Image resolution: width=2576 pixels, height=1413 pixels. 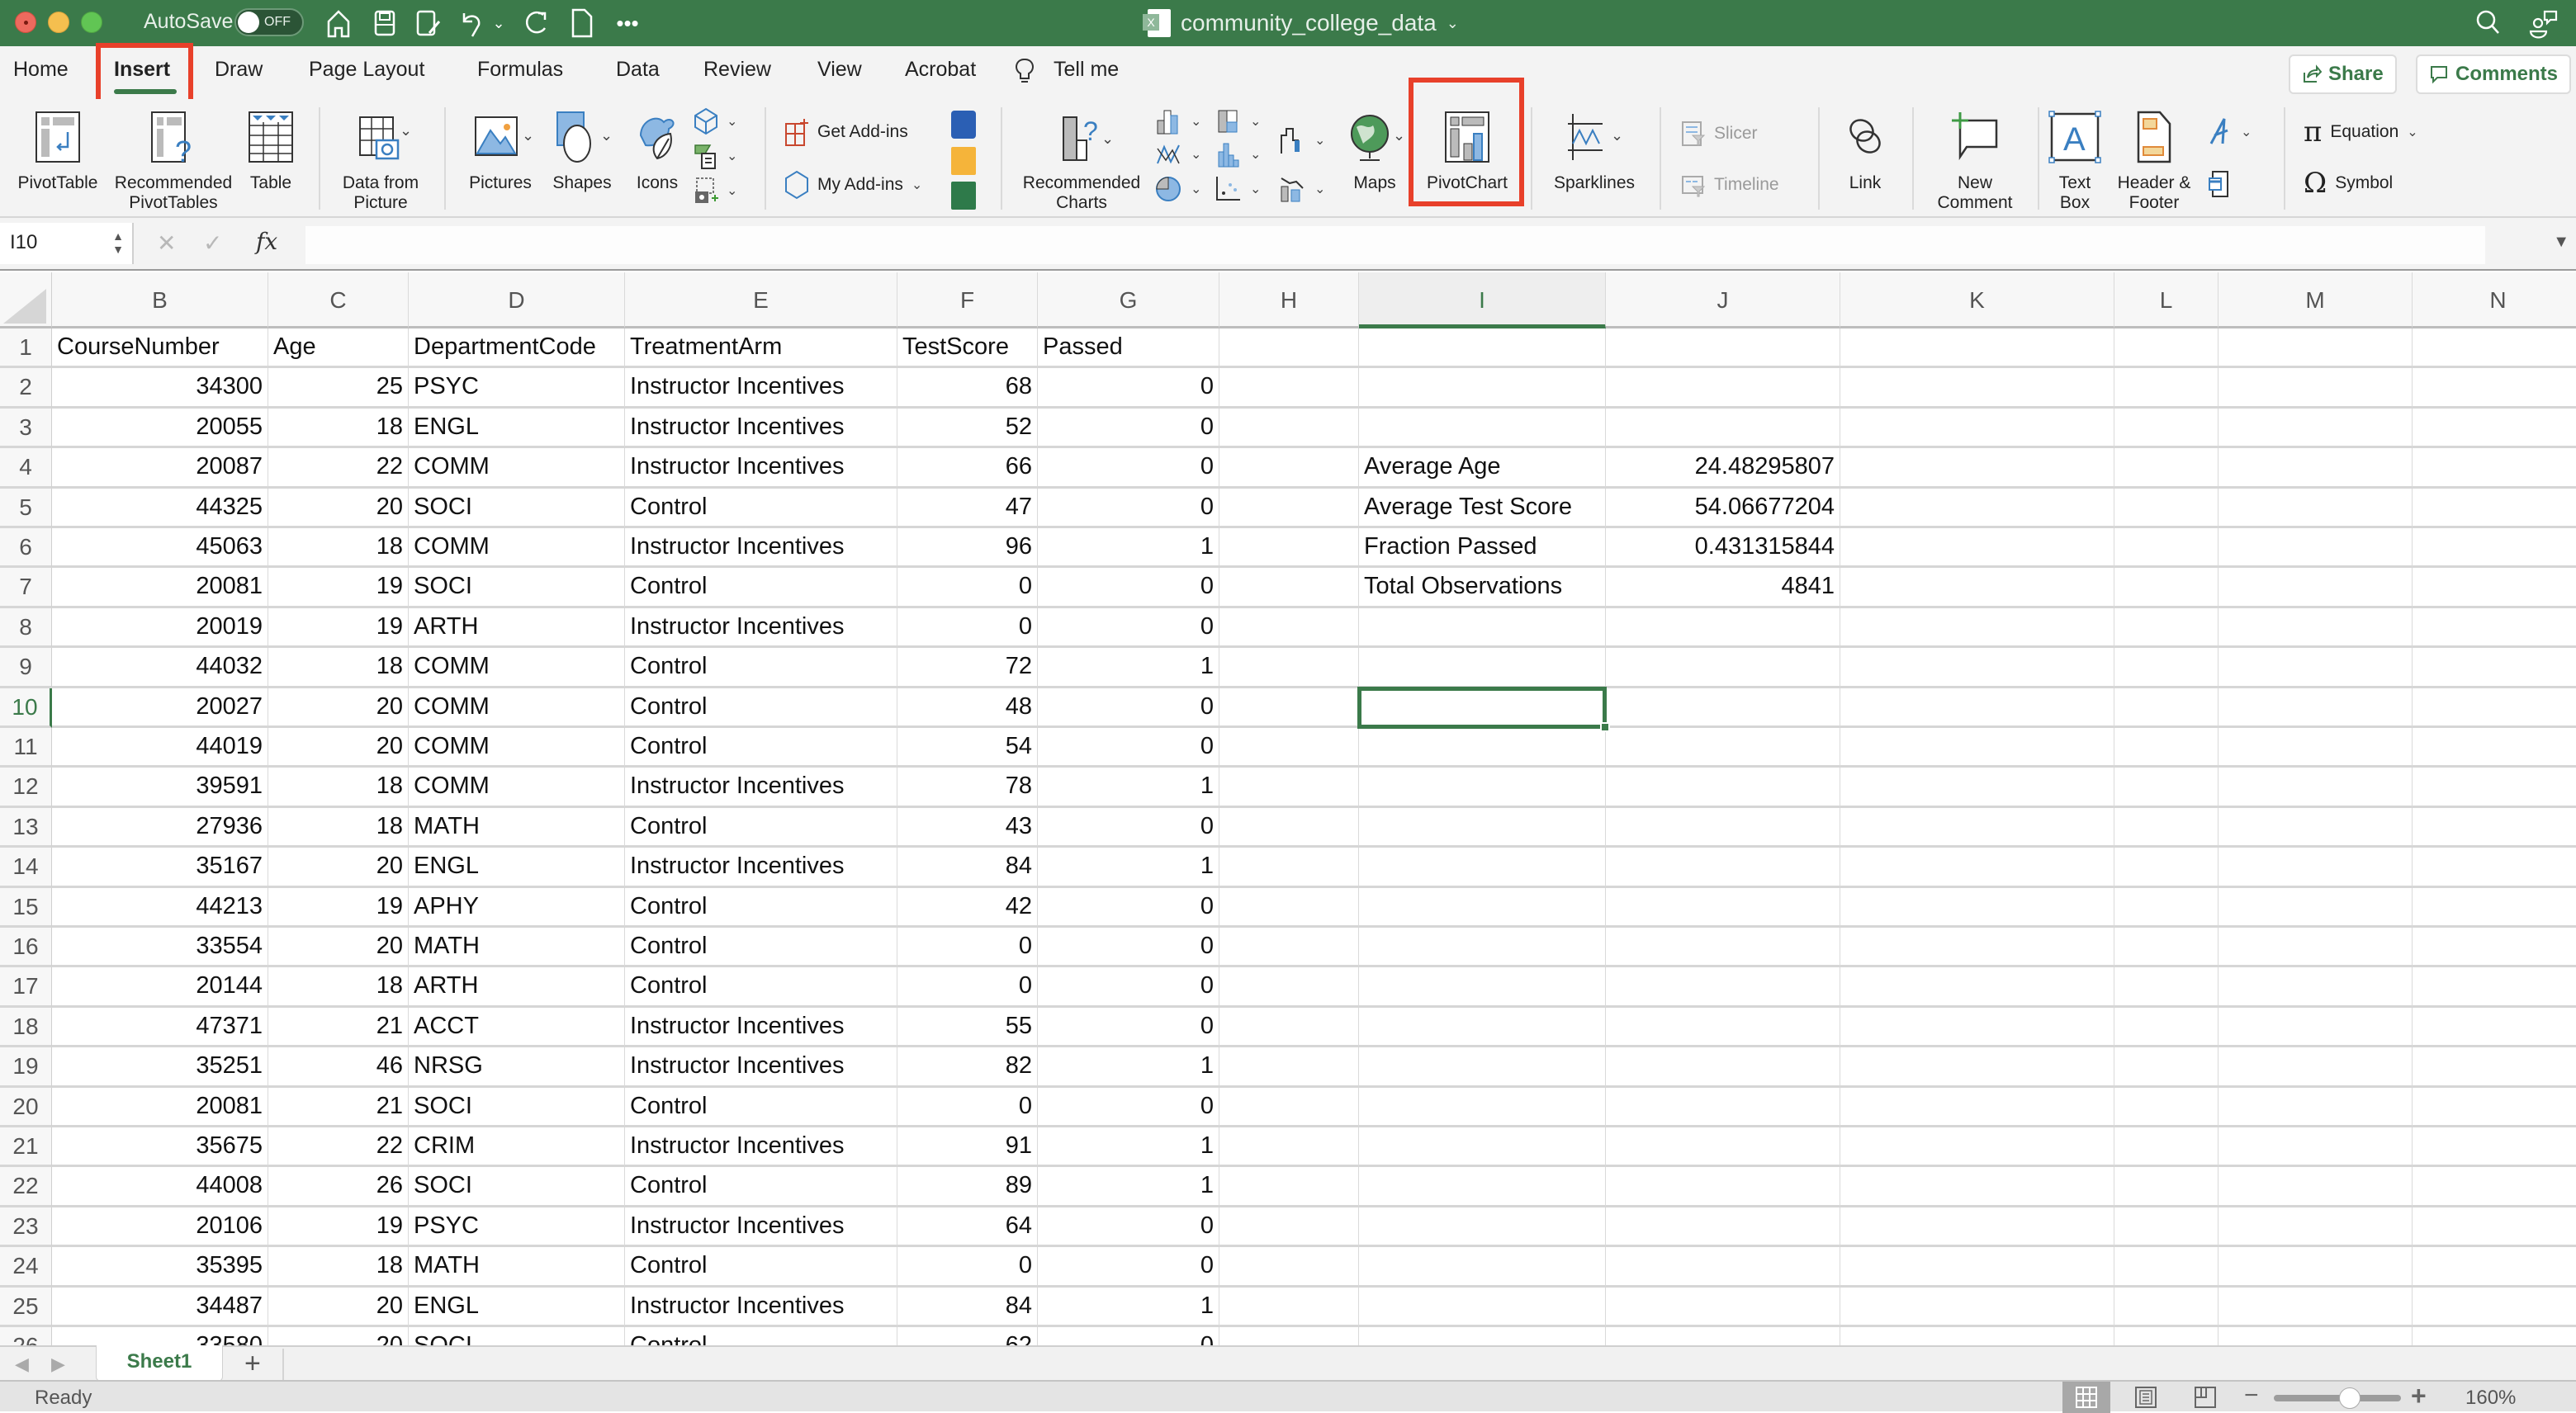 What do you see at coordinates (967, 868) in the screenshot?
I see `table-cell: 84` at bounding box center [967, 868].